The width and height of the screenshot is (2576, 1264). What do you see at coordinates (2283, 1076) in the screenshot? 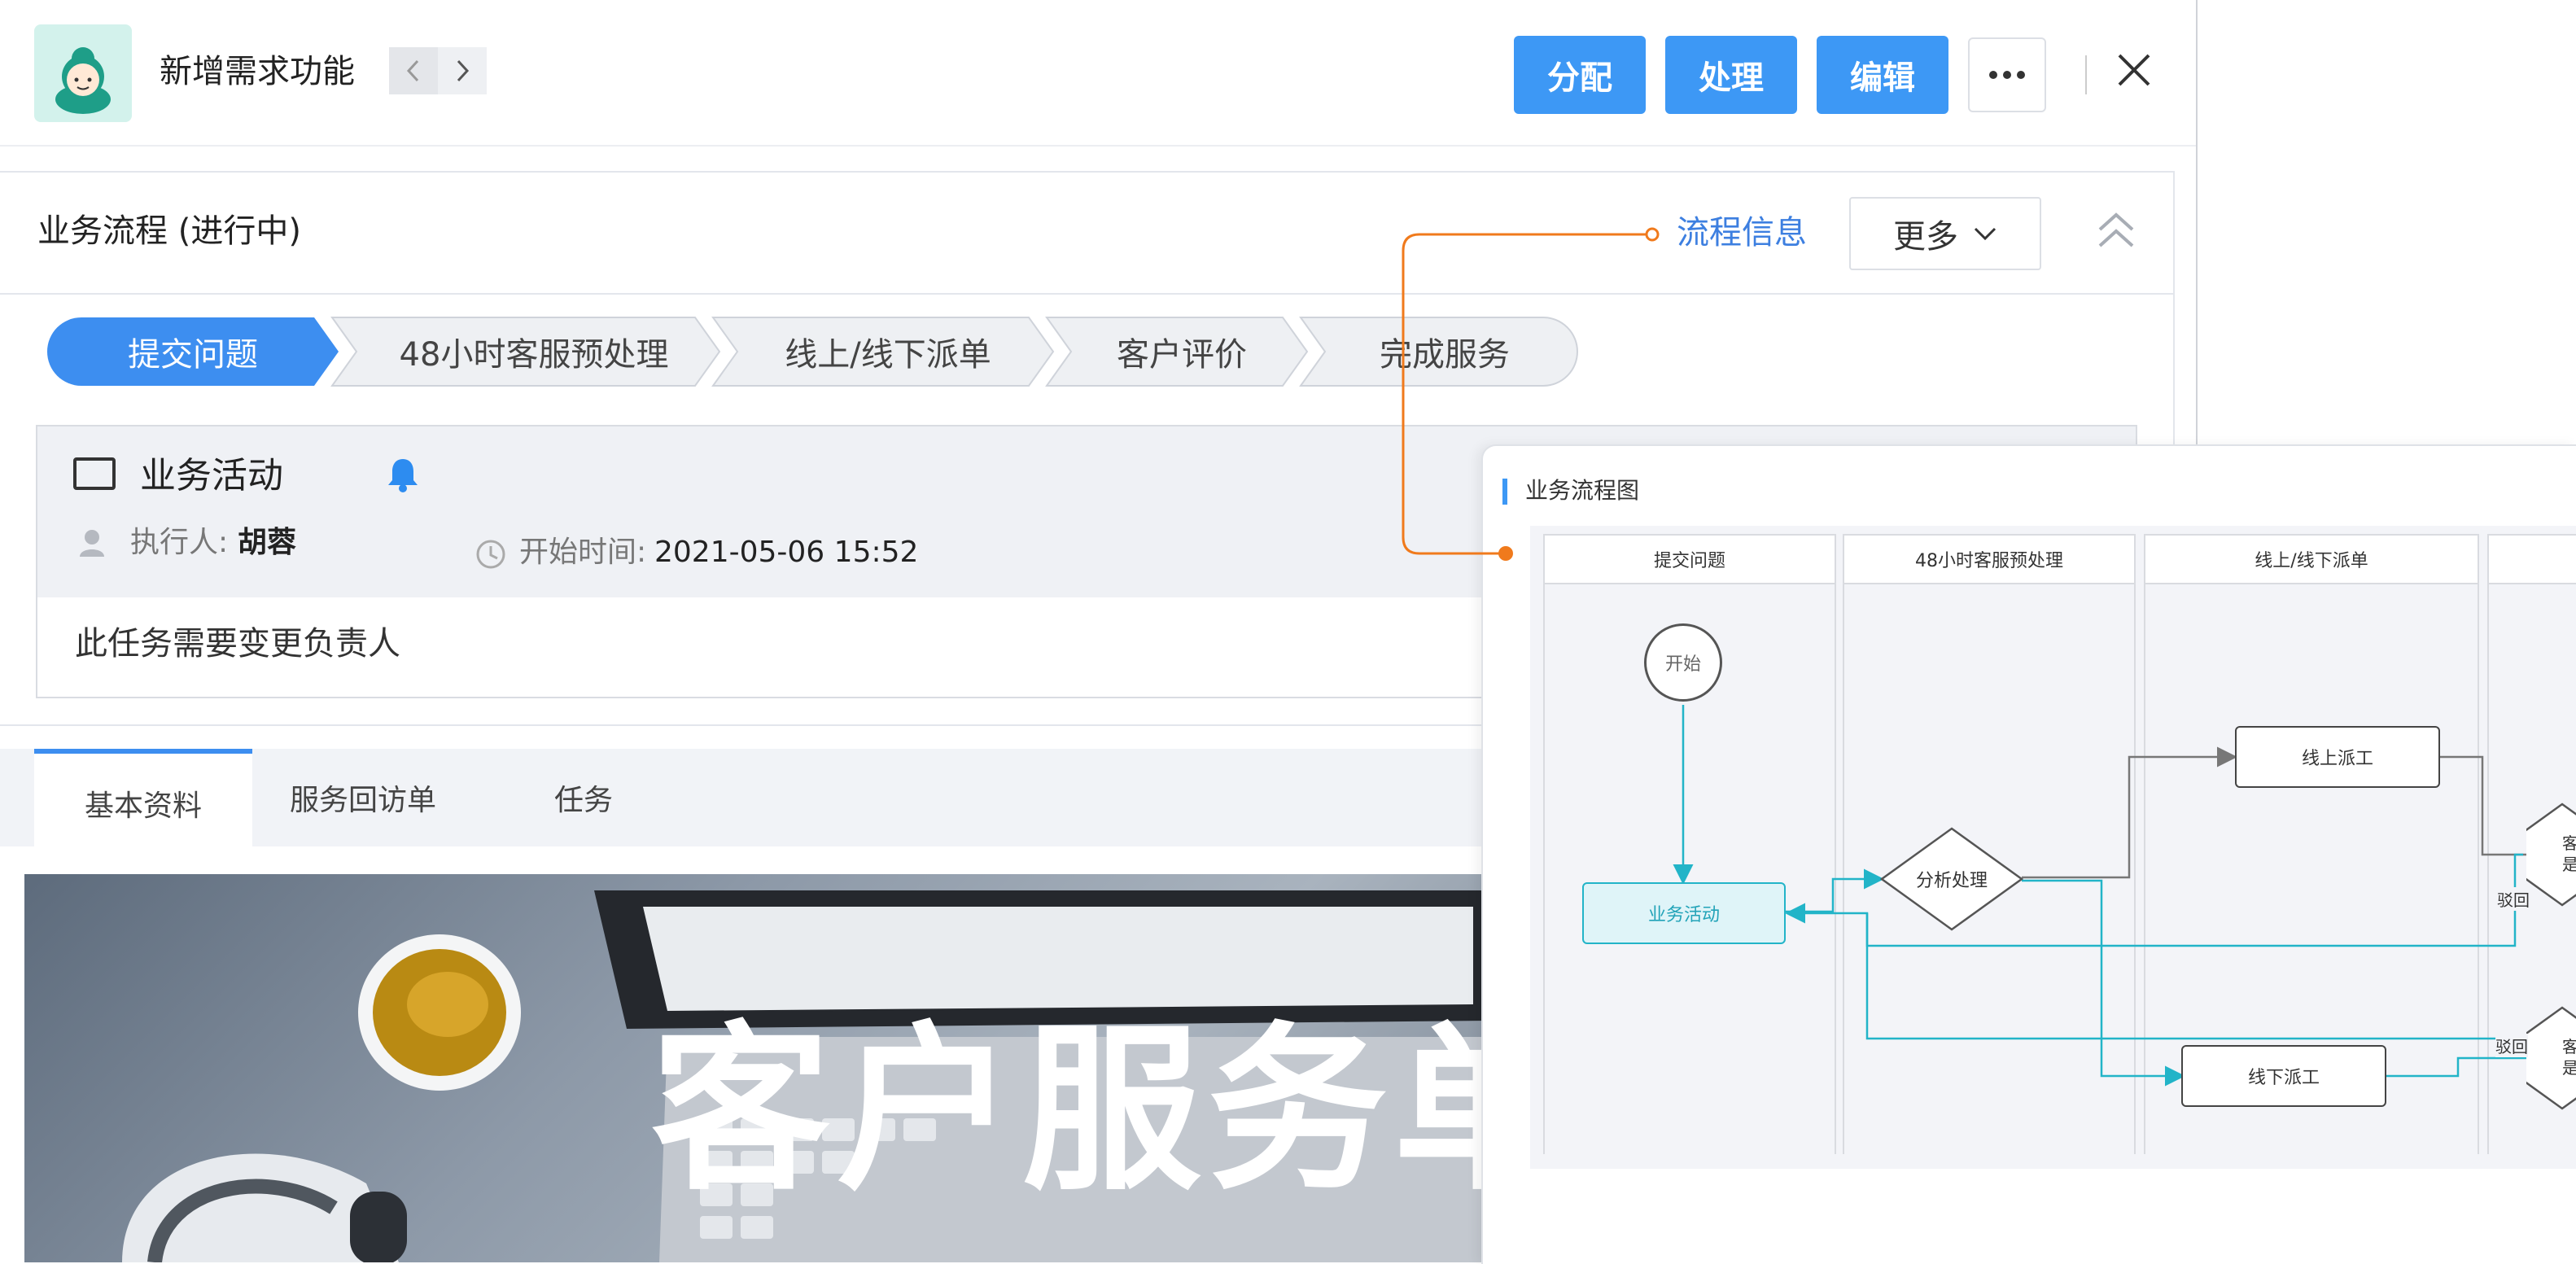
I see `node-offline-dispatch: 线下派工` at bounding box center [2283, 1076].